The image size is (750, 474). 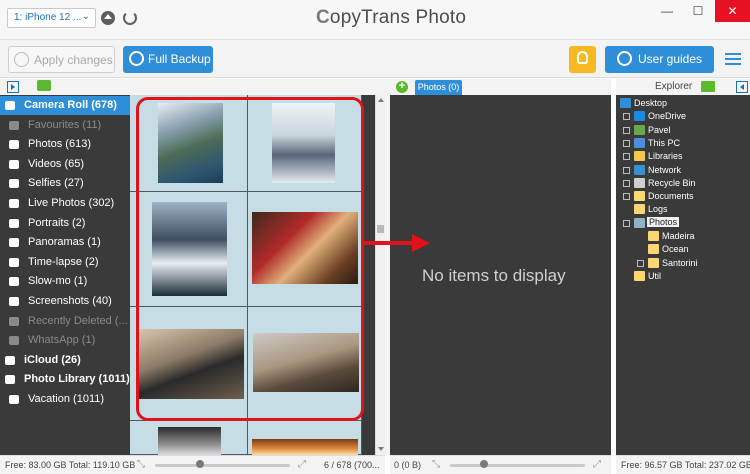 I want to click on transfer-pane-header: + Photos (0), so click(x=500, y=87).